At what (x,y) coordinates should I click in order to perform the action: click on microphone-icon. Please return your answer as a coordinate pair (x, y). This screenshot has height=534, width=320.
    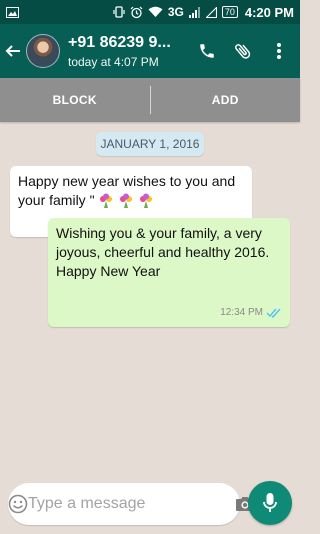
    Looking at the image, I should click on (270, 502).